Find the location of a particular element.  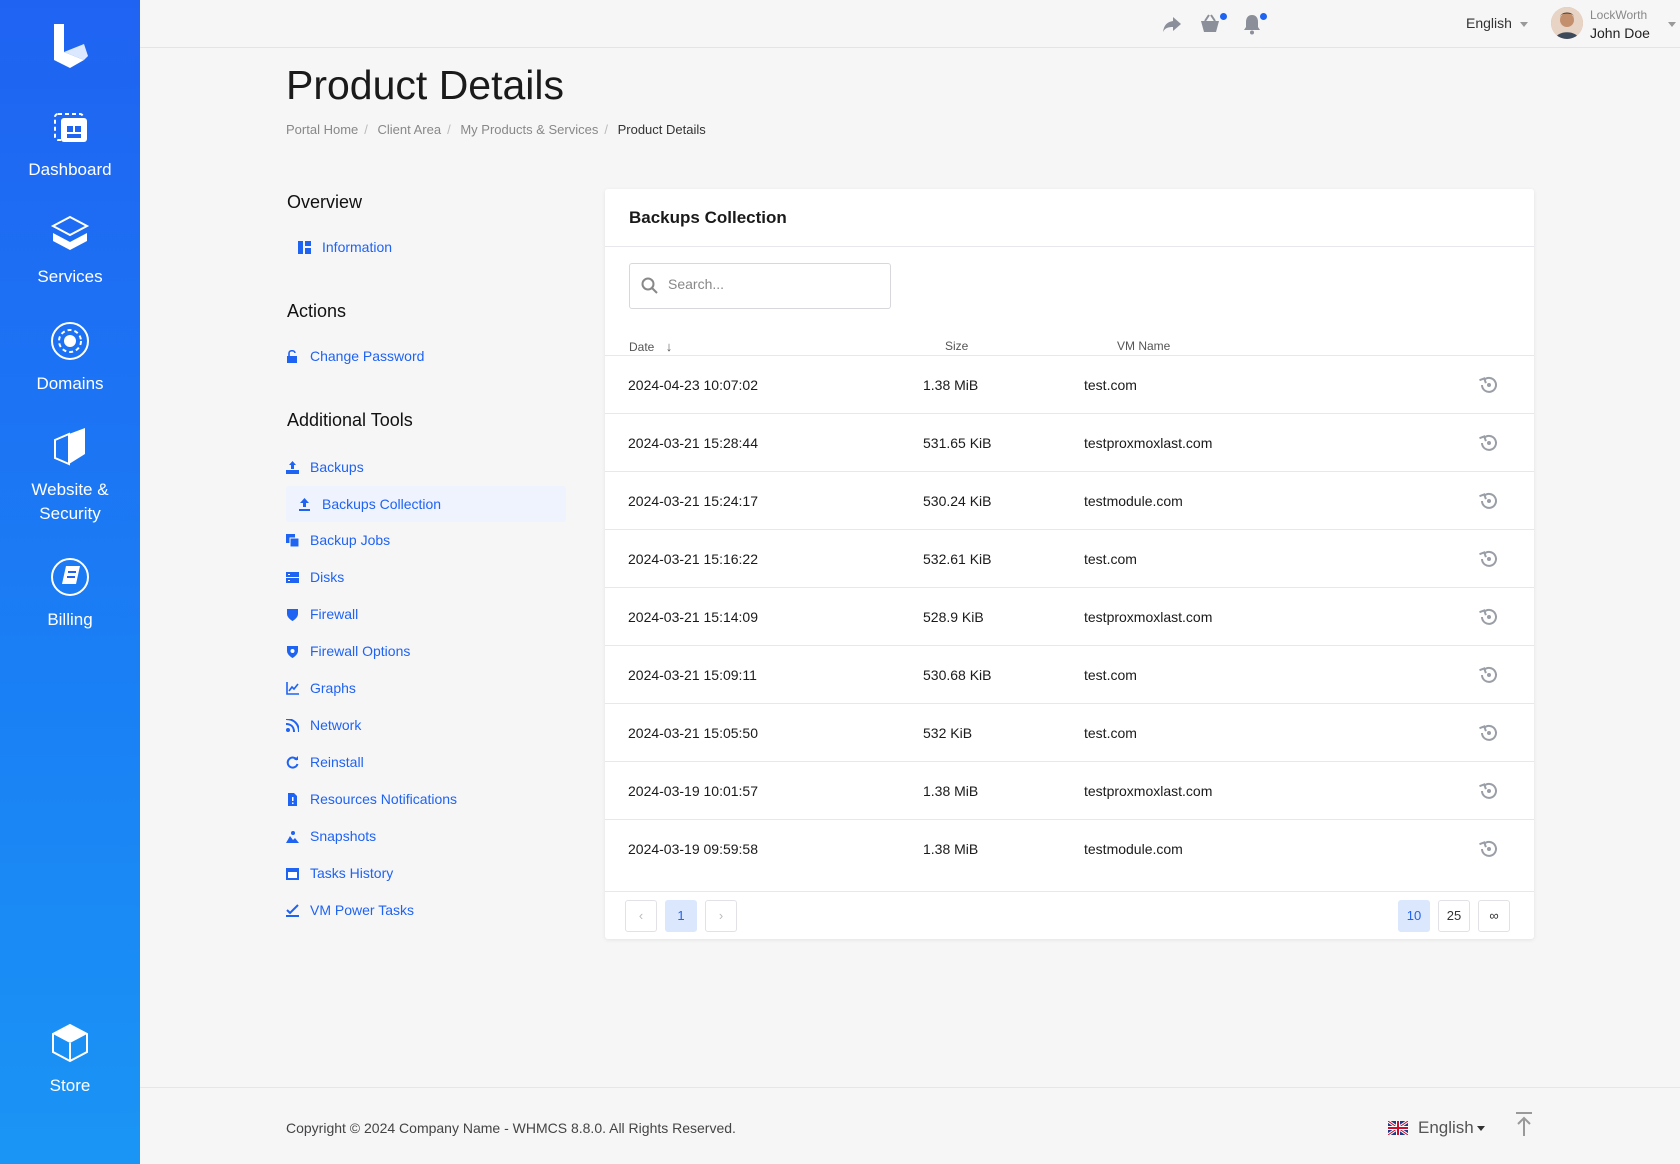

sidebar-item-services: Services is located at coordinates (70, 250).